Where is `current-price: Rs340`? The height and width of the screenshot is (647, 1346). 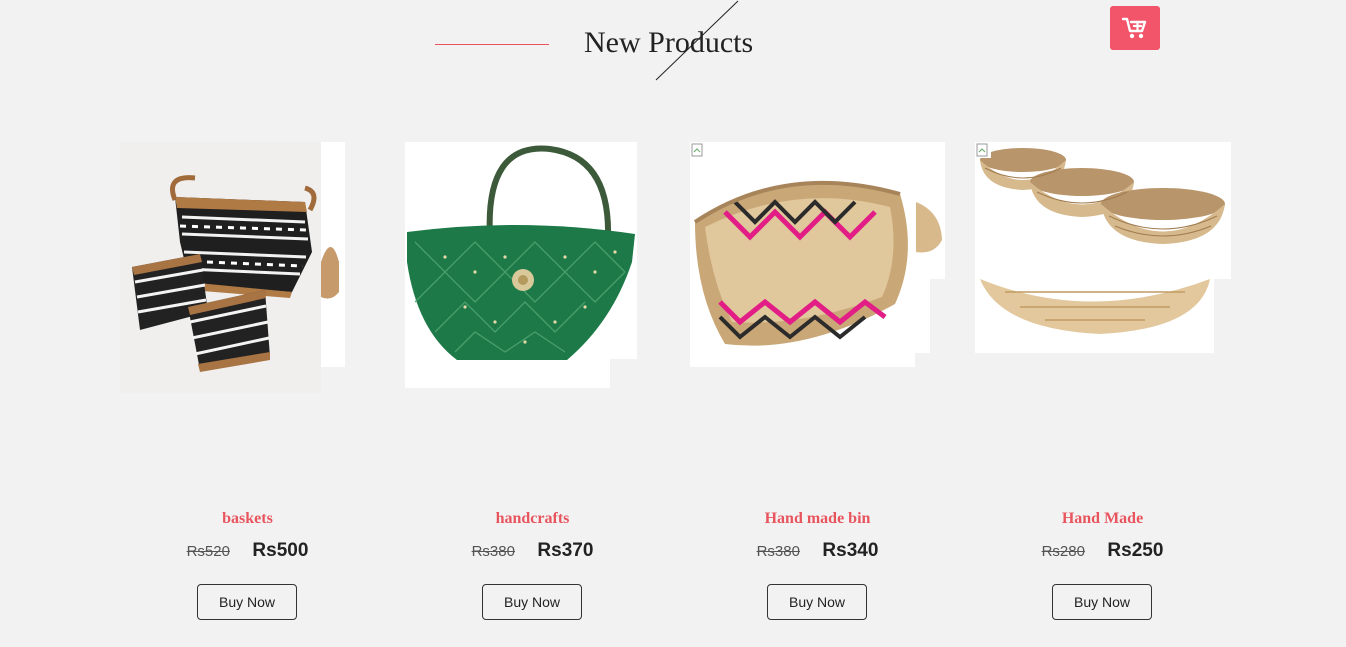 current-price: Rs340 is located at coordinates (850, 550).